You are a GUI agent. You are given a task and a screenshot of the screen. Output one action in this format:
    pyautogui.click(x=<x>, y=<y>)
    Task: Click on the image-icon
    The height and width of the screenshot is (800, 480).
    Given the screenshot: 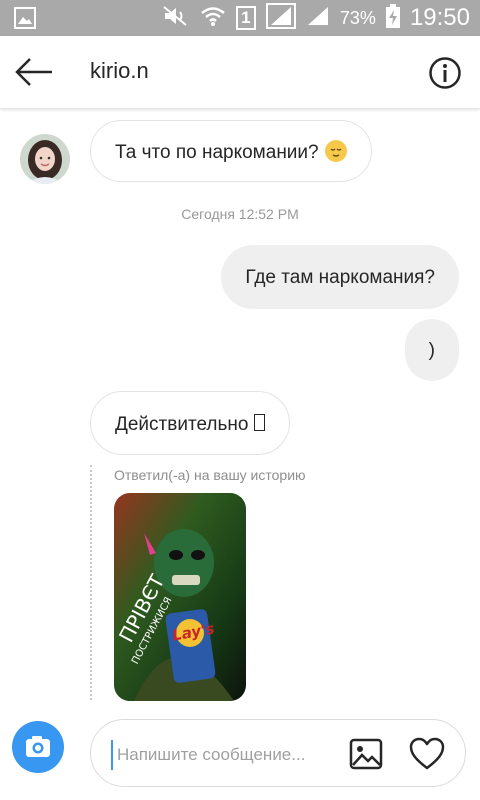 What is the action you would take?
    pyautogui.click(x=25, y=20)
    